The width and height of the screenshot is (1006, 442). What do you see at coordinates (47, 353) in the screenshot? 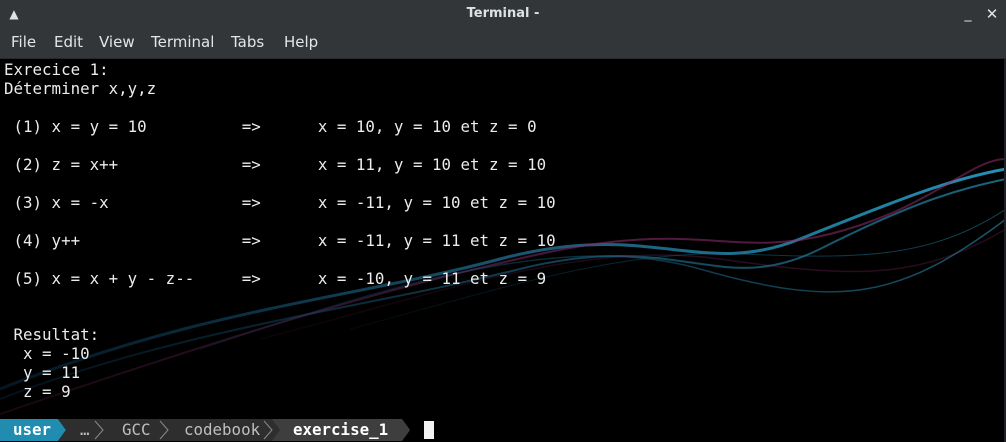
I see `output-line: x = -10` at bounding box center [47, 353].